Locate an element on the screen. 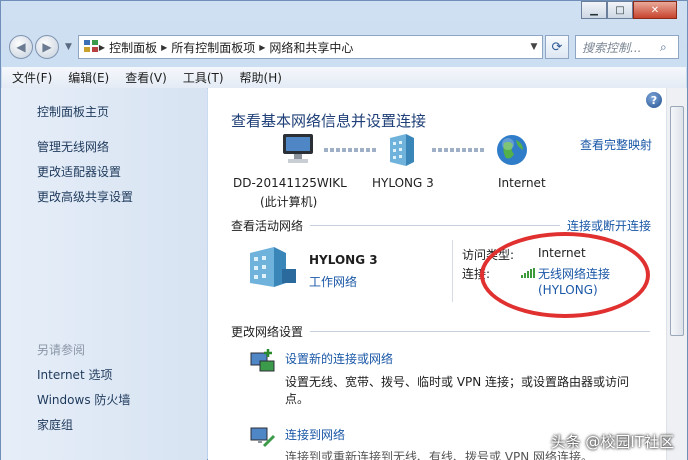 Image resolution: width=688 pixels, height=460 pixels. computer-subtitle: (此计算机) is located at coordinates (289, 202).